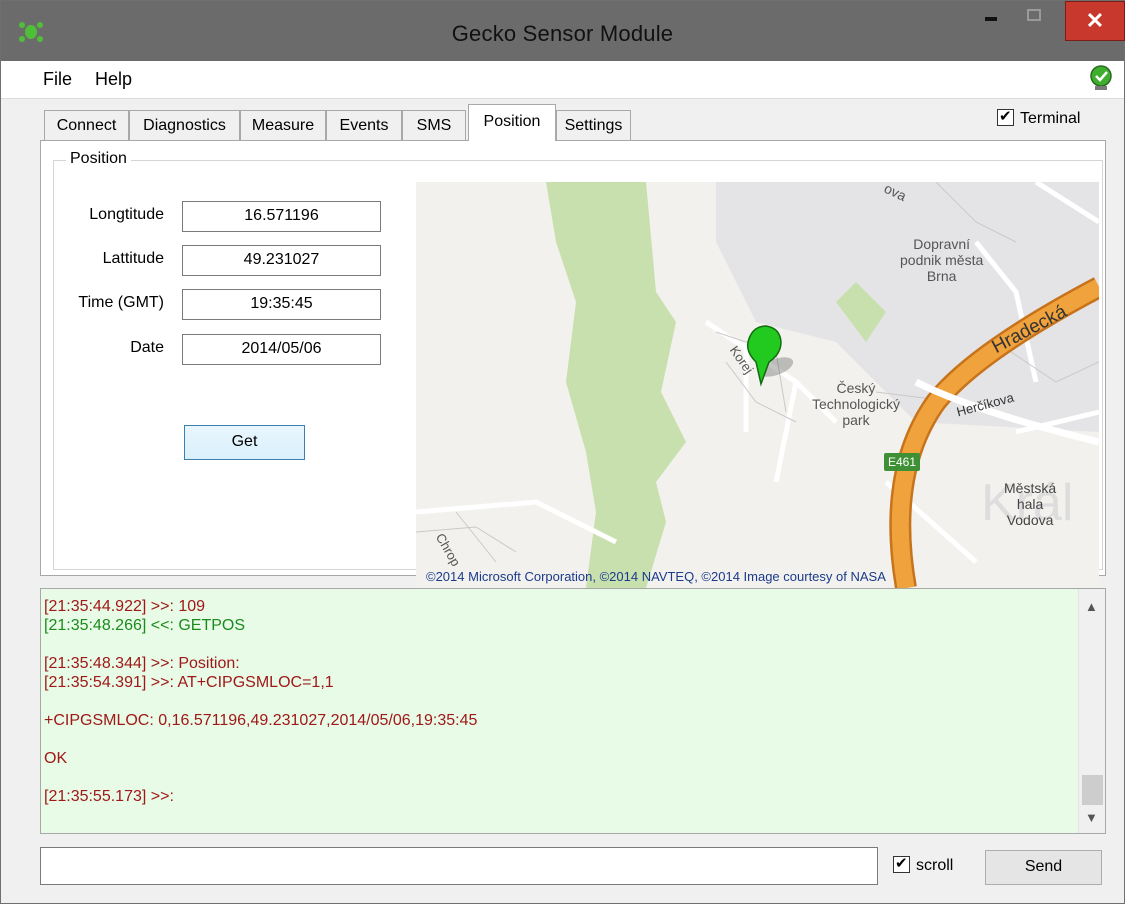 The height and width of the screenshot is (904, 1125). What do you see at coordinates (109, 796) in the screenshot?
I see `terminal-line: [21:35:55.173] >>:` at bounding box center [109, 796].